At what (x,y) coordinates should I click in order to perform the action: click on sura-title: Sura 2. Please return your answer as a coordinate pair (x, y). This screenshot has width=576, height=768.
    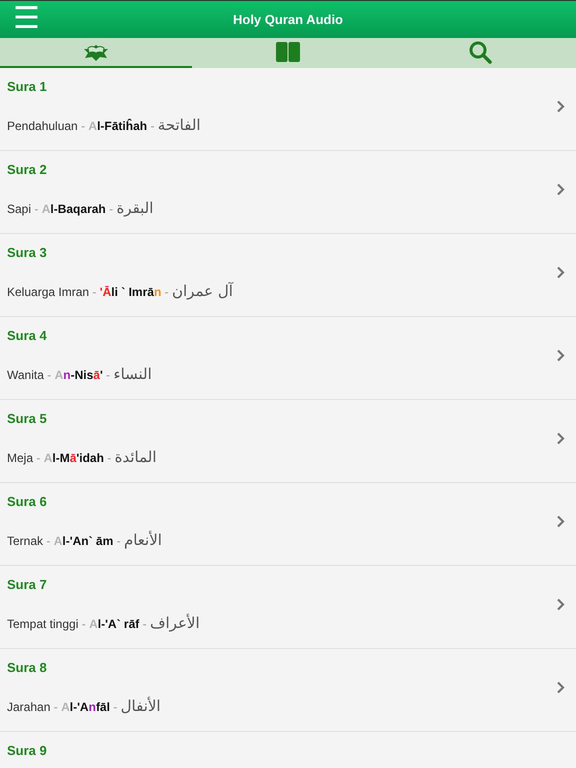
    Looking at the image, I should click on (27, 169).